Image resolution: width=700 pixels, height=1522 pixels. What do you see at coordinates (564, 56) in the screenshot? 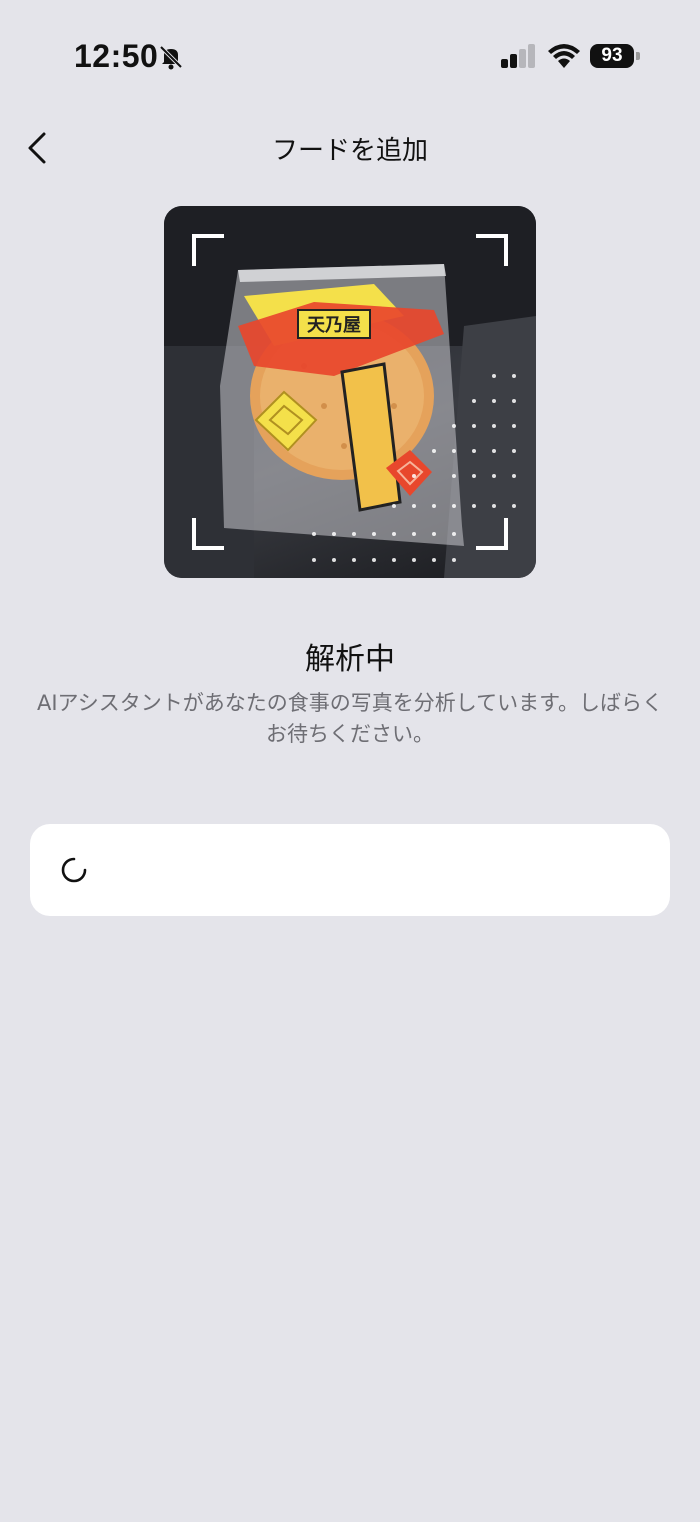
I see `wifi-icon` at bounding box center [564, 56].